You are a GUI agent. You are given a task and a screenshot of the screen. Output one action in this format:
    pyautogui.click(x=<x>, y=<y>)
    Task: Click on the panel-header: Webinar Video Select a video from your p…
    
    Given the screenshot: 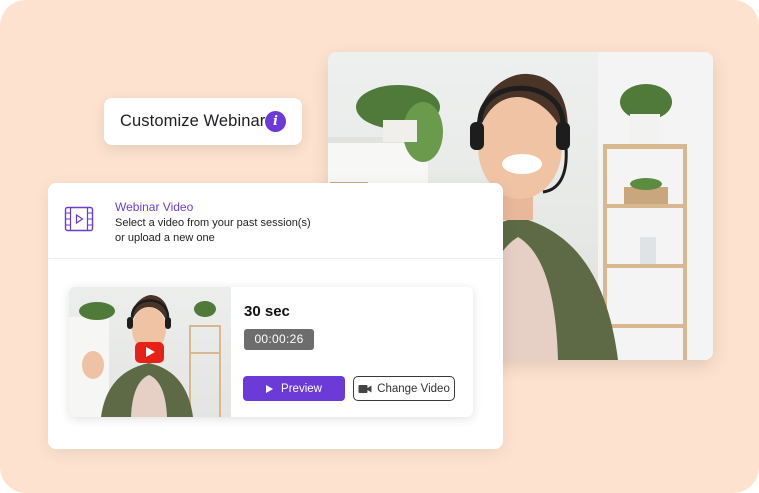 What is the action you would take?
    pyautogui.click(x=275, y=221)
    